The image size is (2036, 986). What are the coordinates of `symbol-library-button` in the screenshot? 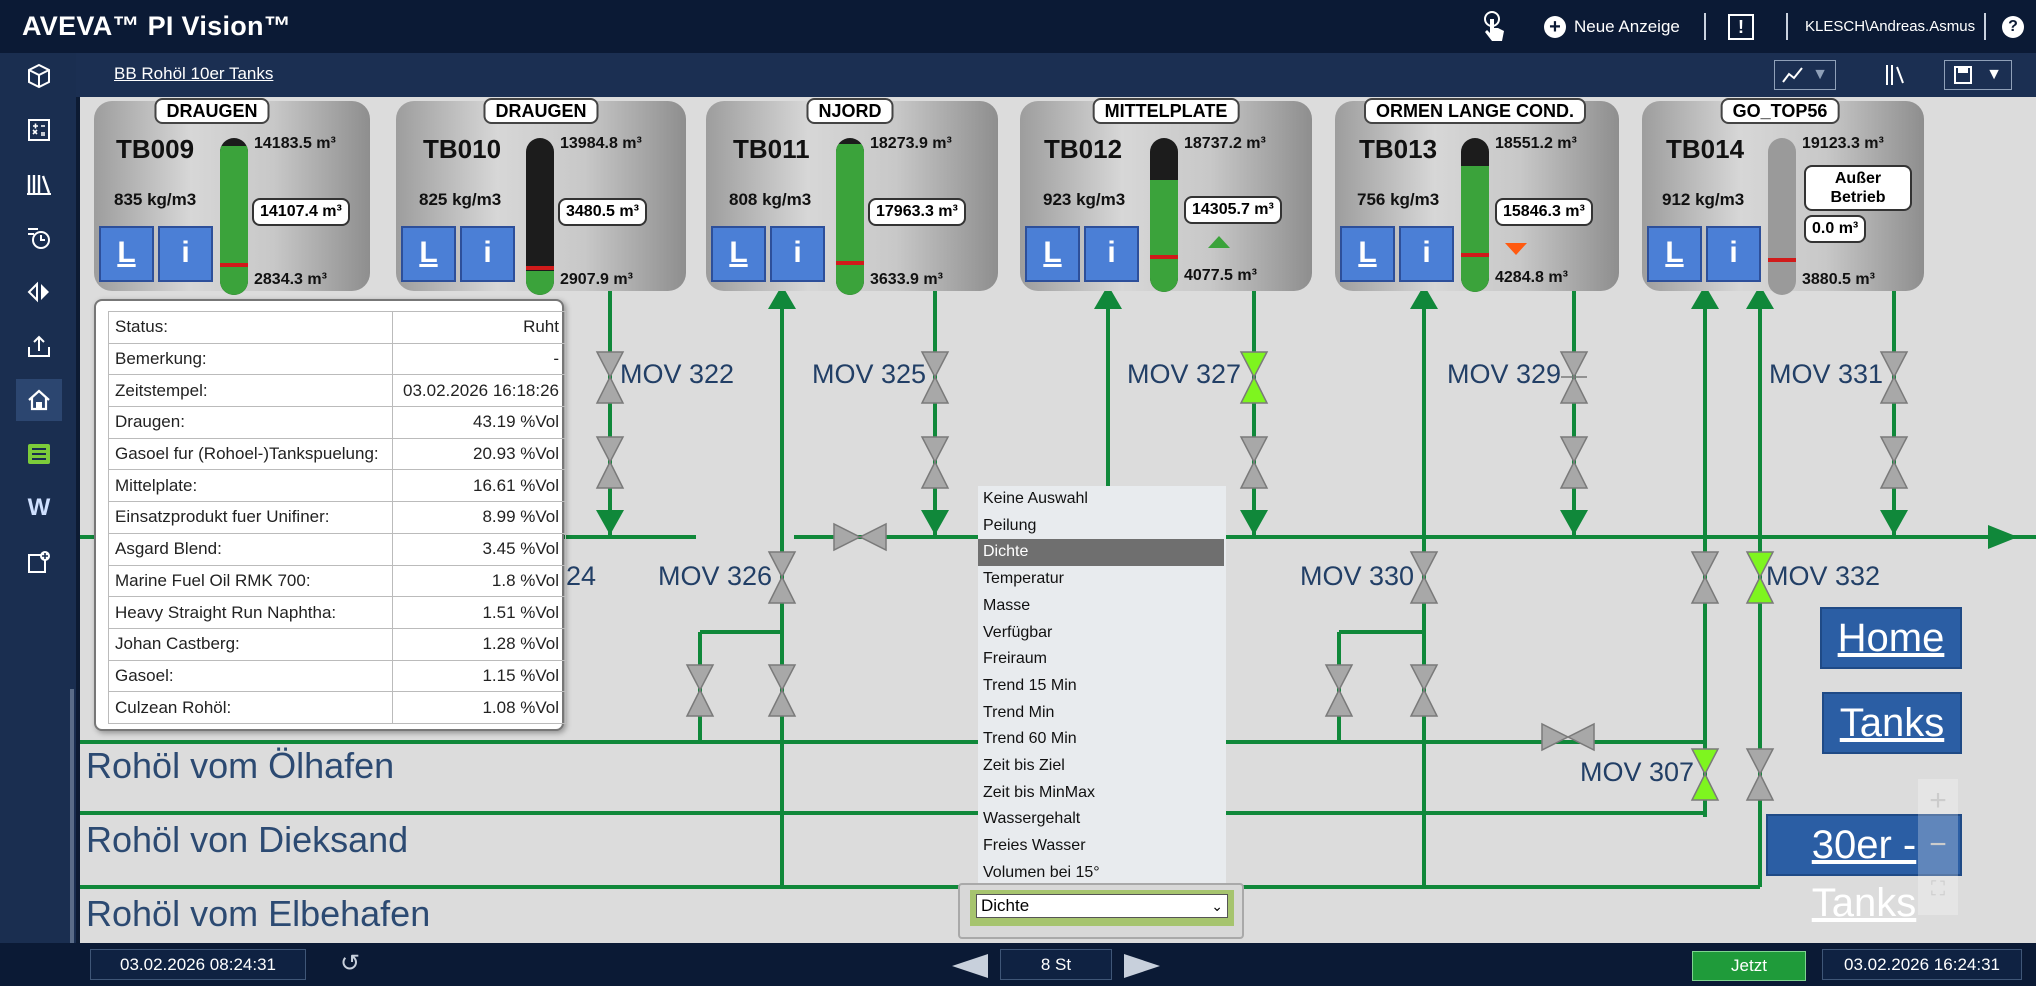 It's located at (1895, 75).